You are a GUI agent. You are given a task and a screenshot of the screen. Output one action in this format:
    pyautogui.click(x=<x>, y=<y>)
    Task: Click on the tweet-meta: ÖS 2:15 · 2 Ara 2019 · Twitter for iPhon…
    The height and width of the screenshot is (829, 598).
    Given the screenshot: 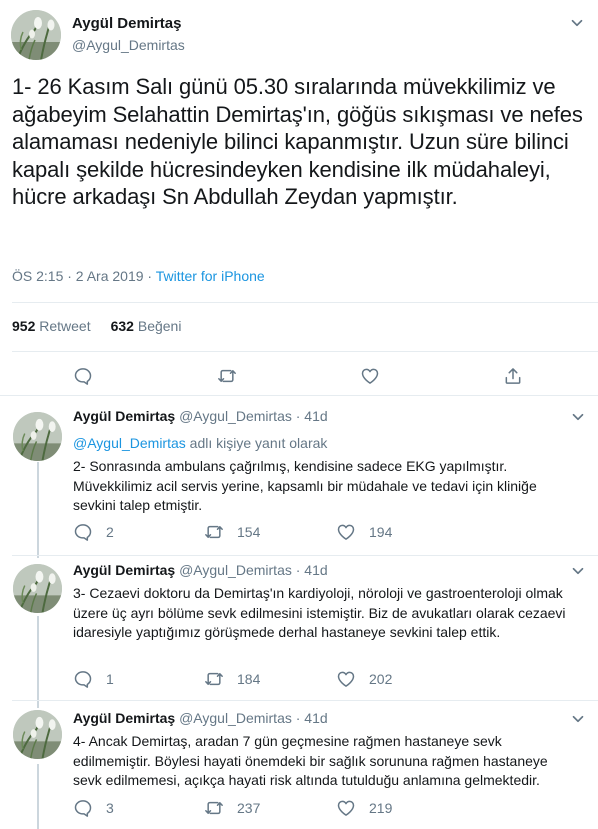 What is the action you would take?
    pyautogui.click(x=138, y=276)
    